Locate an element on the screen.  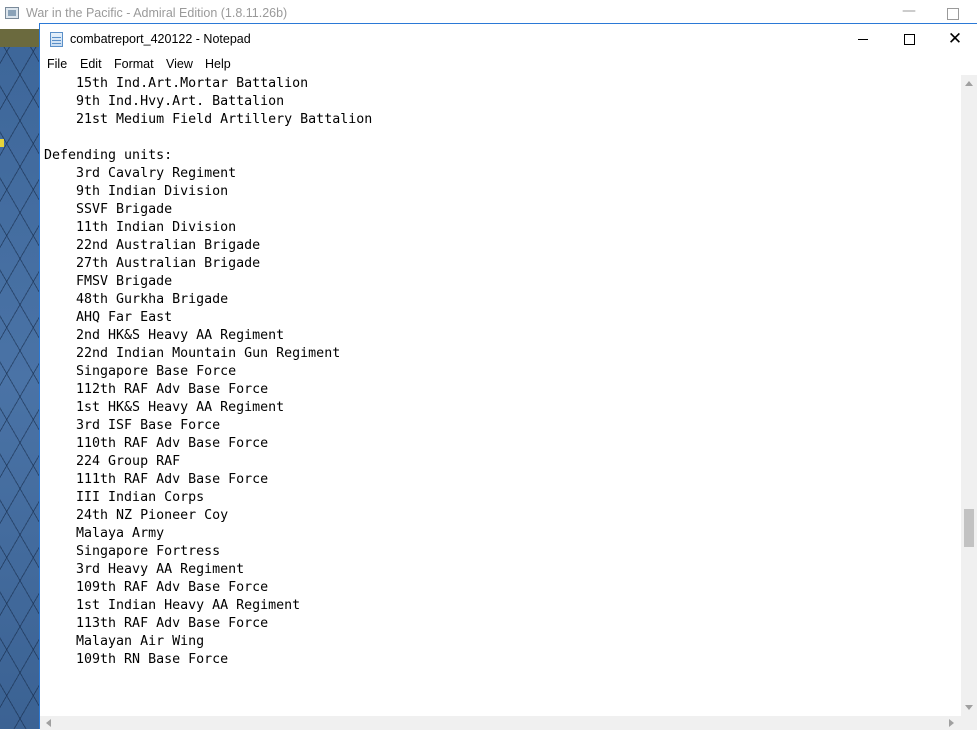
text-line: SSVF Brigade is located at coordinates (108, 209).